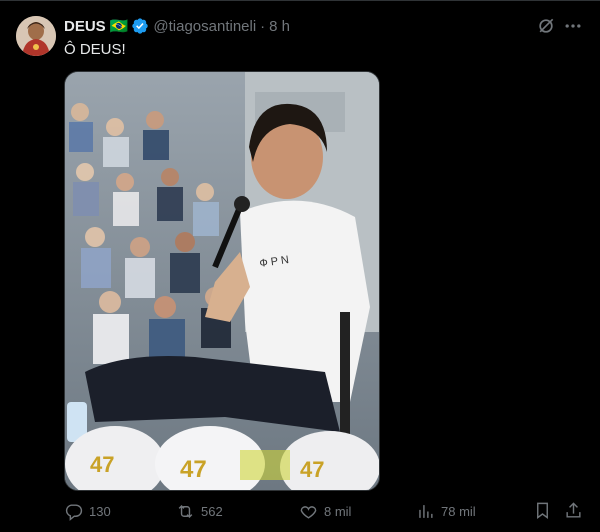 The image size is (600, 532). What do you see at coordinates (279, 26) in the screenshot?
I see `timestamp: 8 h` at bounding box center [279, 26].